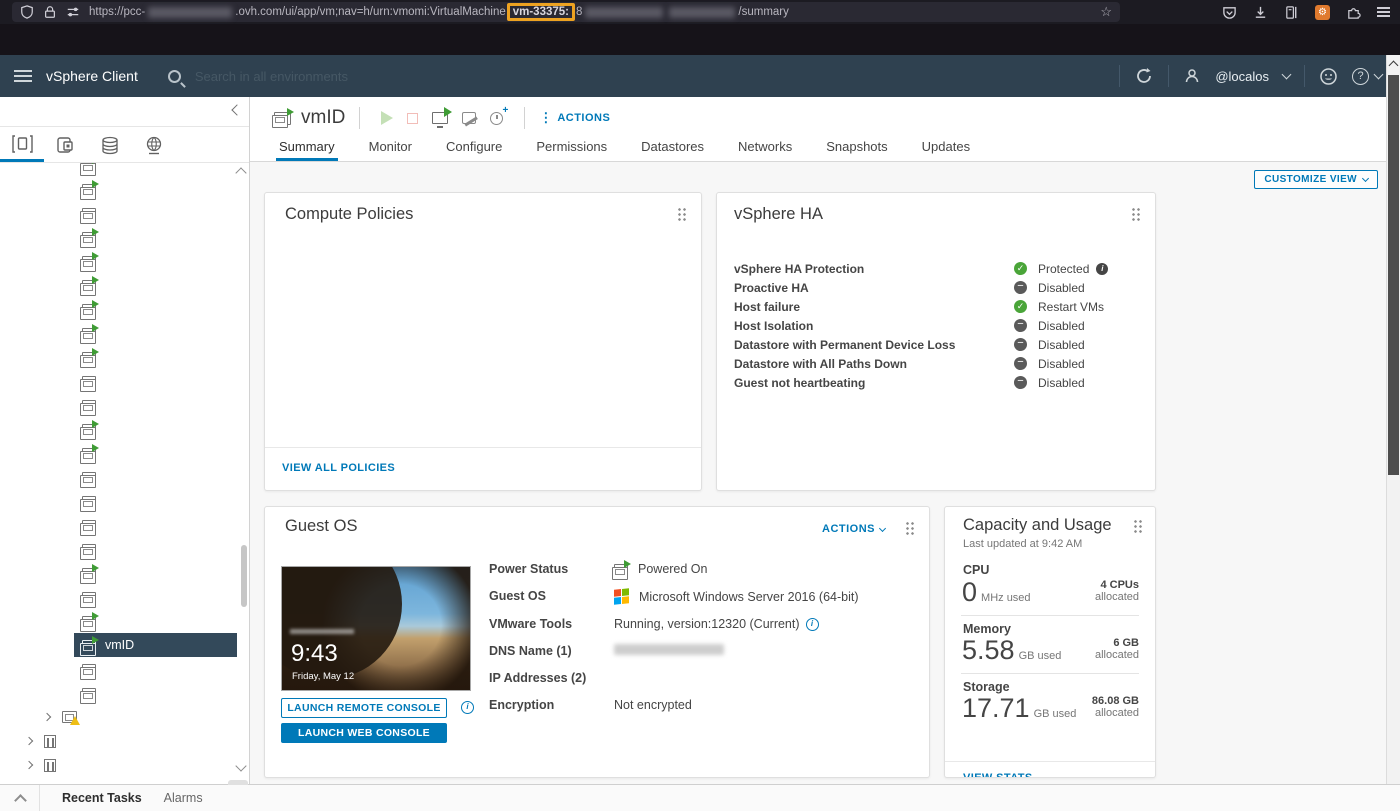  Describe the element at coordinates (387, 118) in the screenshot. I see `power-on-button` at that location.